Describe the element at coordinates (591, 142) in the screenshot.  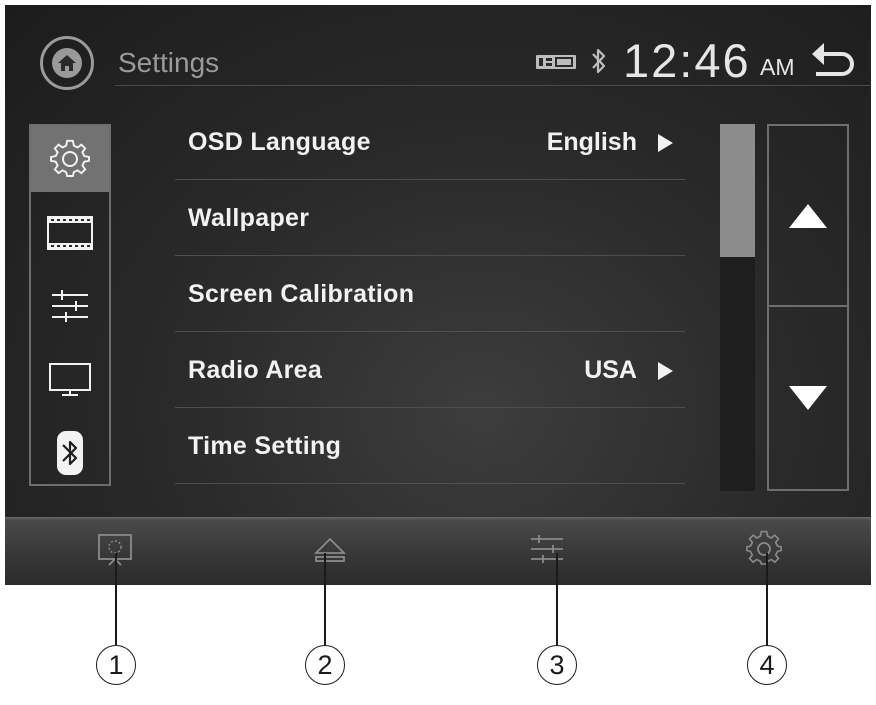
I see `menu-item-value: English` at that location.